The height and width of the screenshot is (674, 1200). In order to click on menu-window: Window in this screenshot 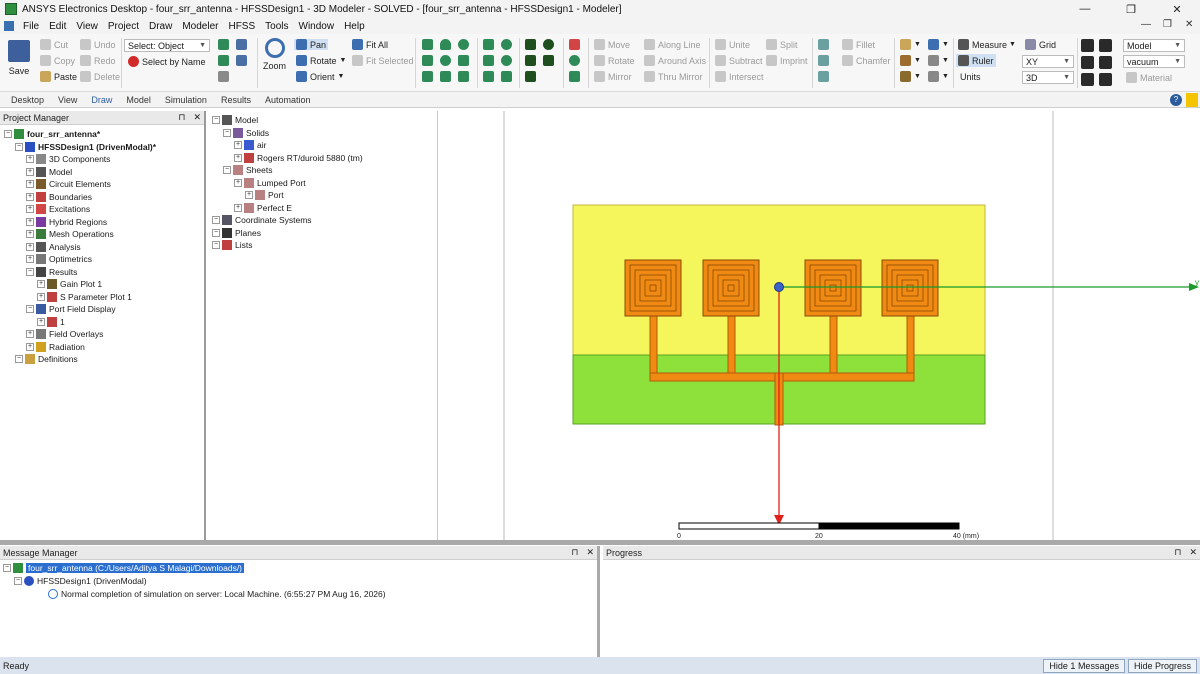, I will do `click(317, 26)`.